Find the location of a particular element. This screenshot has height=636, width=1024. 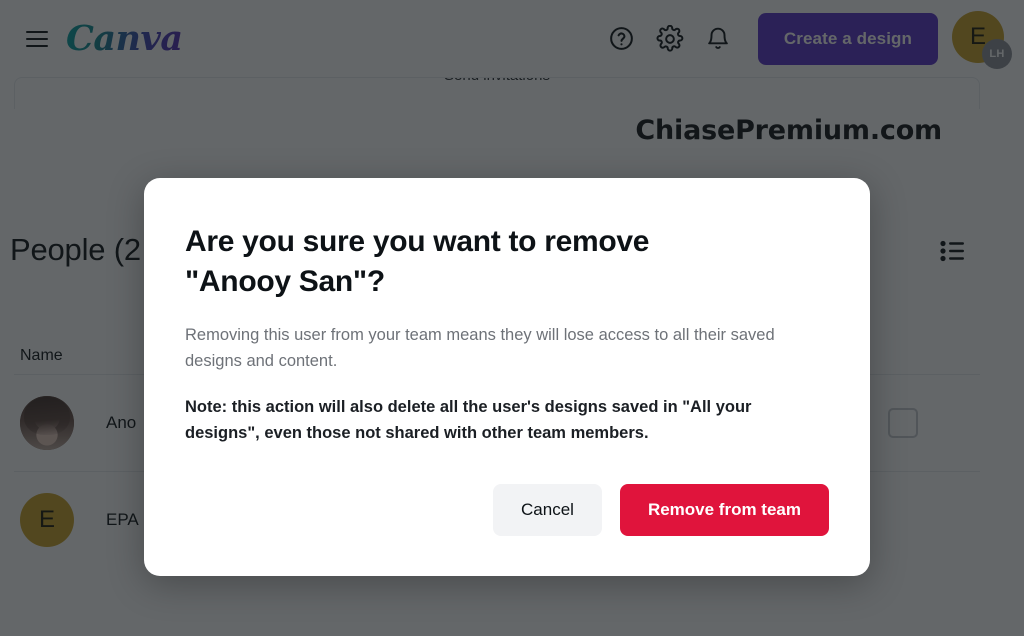

dialog-actions: Cancel Remove from team is located at coordinates (661, 510).